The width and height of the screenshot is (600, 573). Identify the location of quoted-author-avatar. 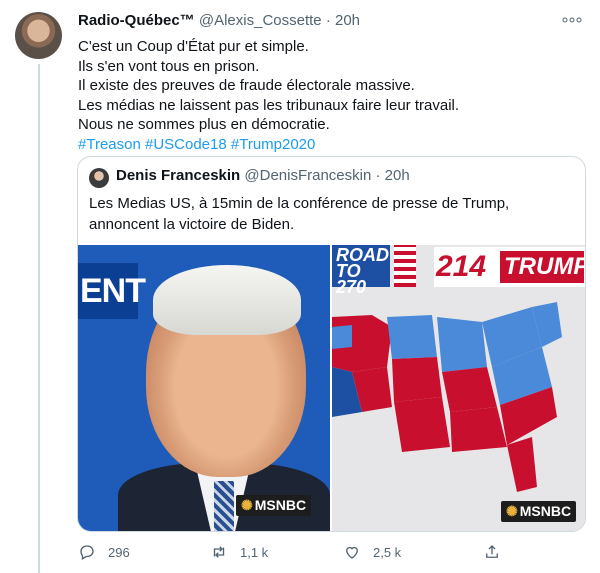
(99, 178).